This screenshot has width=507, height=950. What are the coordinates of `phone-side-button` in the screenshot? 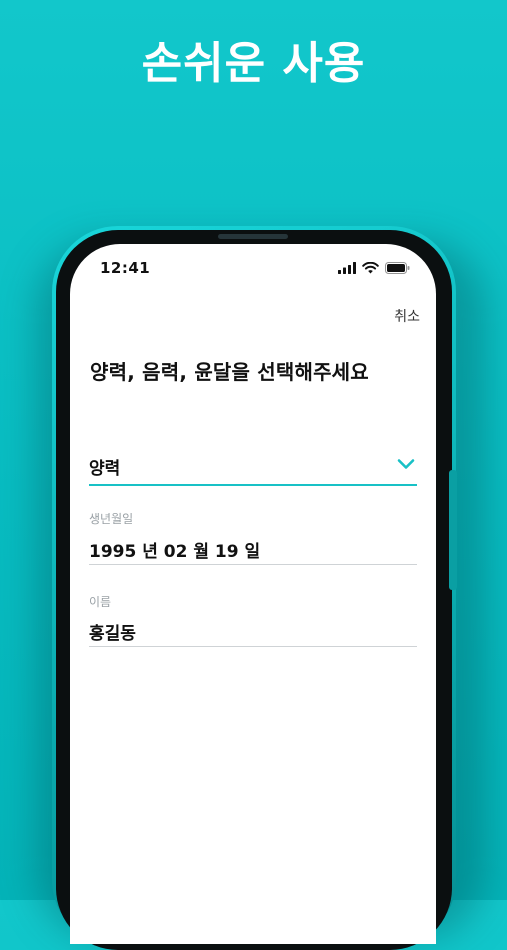 It's located at (453, 530).